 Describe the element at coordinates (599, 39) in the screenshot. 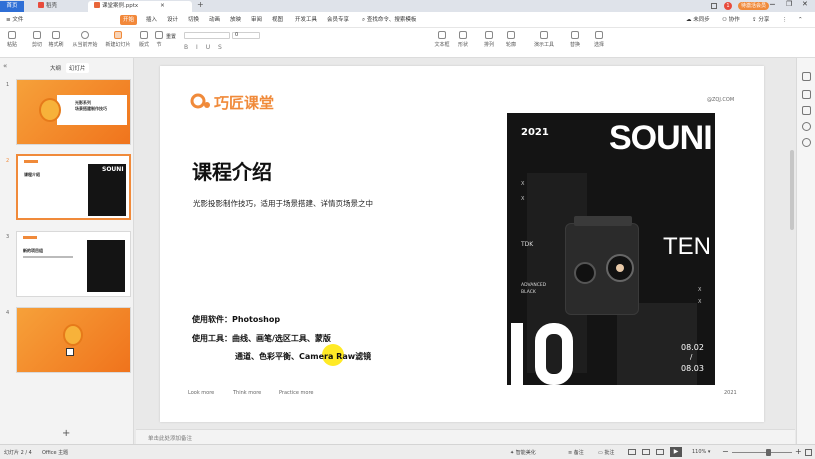

I see `select-button: 选择` at that location.